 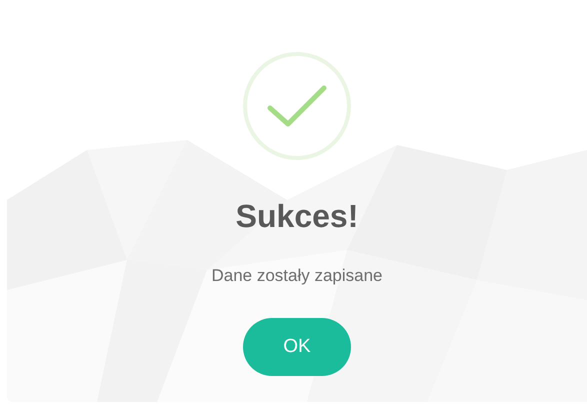 What do you see at coordinates (297, 106) in the screenshot?
I see `success-icon` at bounding box center [297, 106].